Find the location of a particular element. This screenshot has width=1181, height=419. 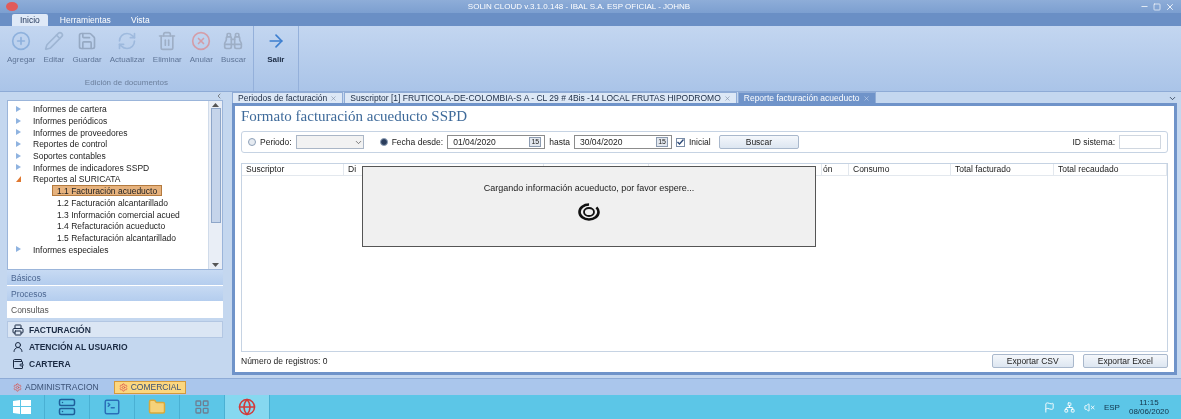

export-button: Exportar Excel is located at coordinates (1125, 361).